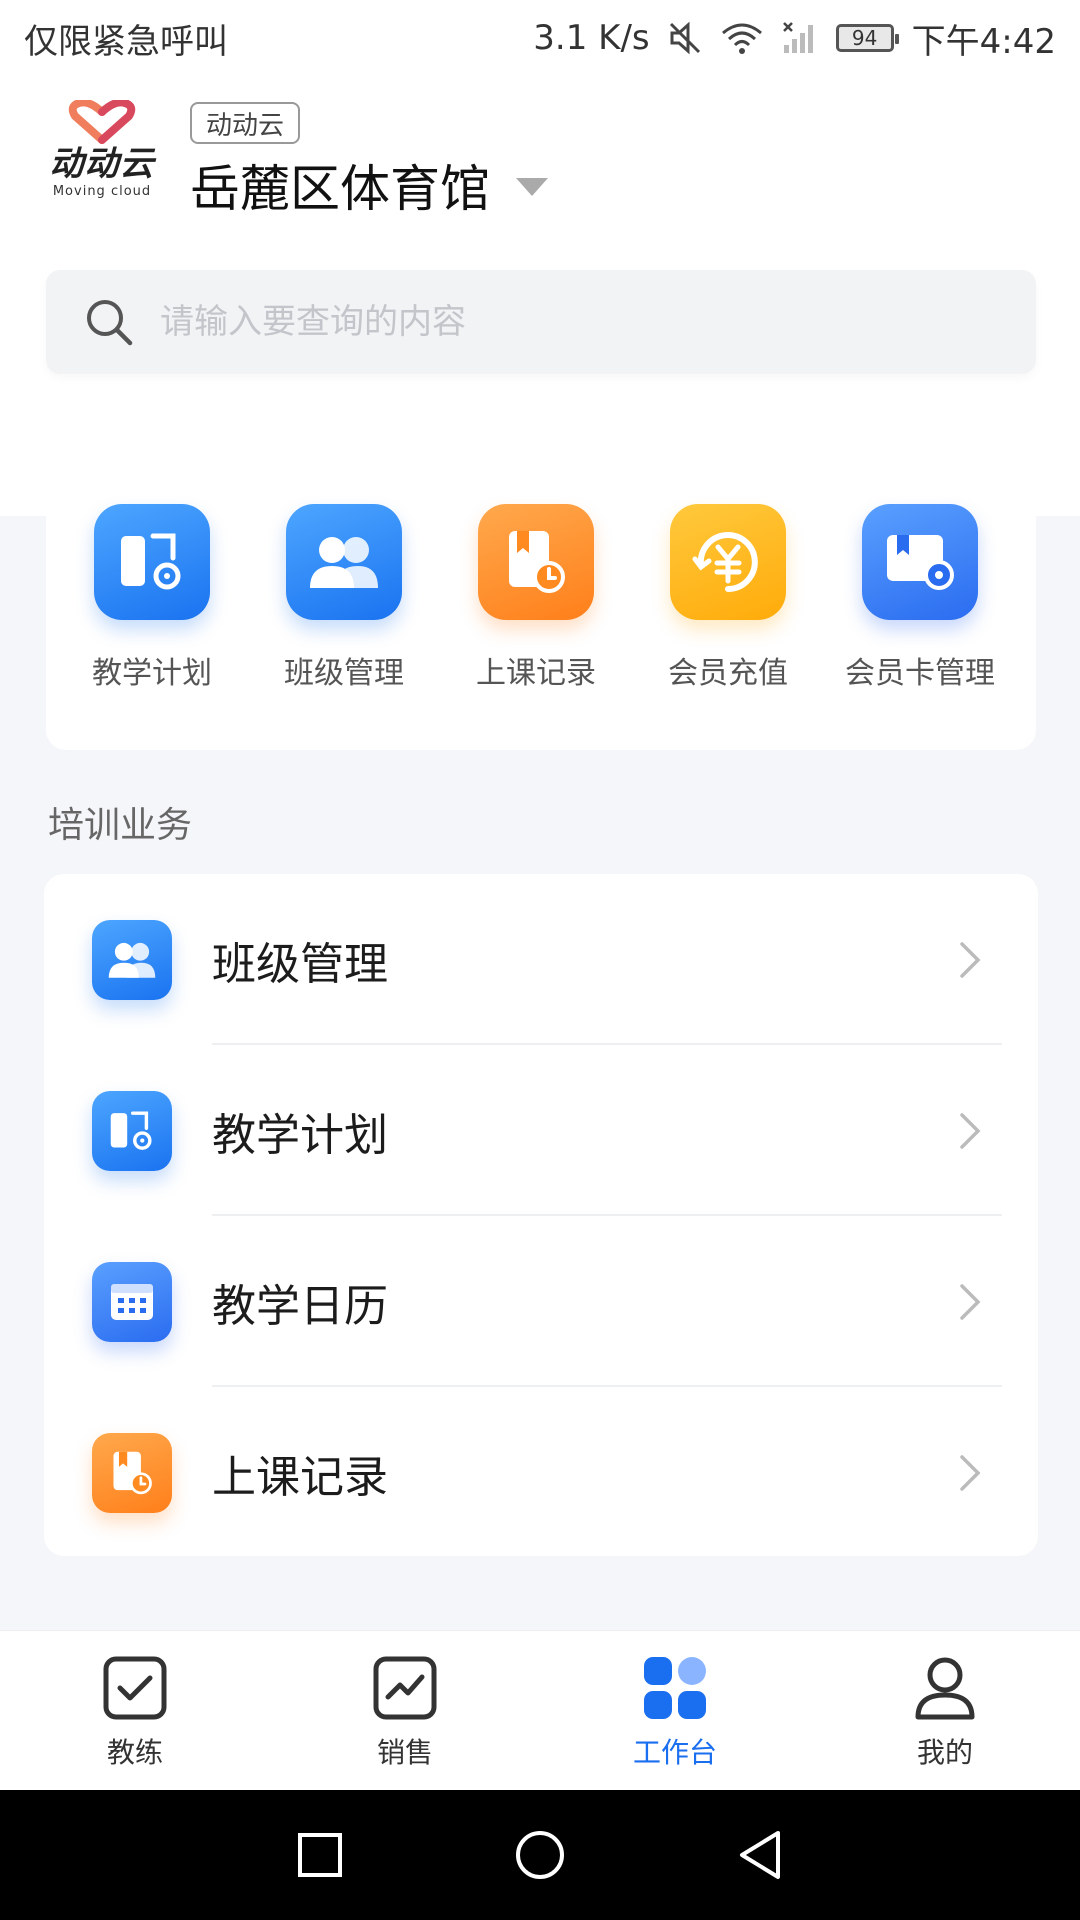 The height and width of the screenshot is (1920, 1080). I want to click on list-item-label: 班级管理, so click(300, 964).